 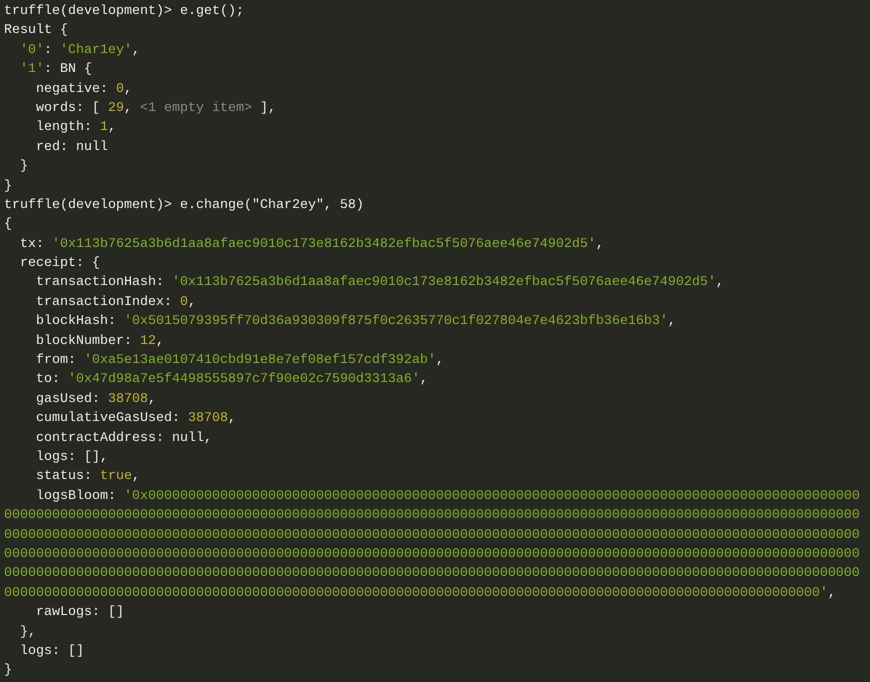 I want to click on console-line: transactionHash: '0x113b7625a3b6d1aa8afaec9010c173e8162b3482efbac5f5076aee46e74902d5',, so click(x=379, y=283).